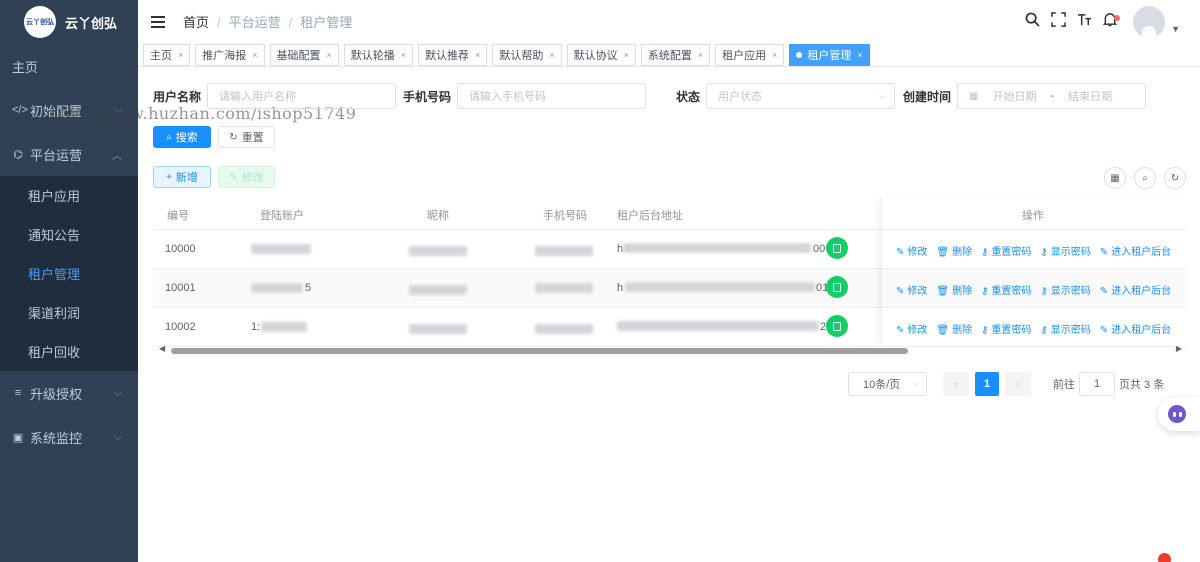 Image resolution: width=1200 pixels, height=562 pixels. What do you see at coordinates (167, 54) in the screenshot?
I see `tag-home: 主页 ×` at bounding box center [167, 54].